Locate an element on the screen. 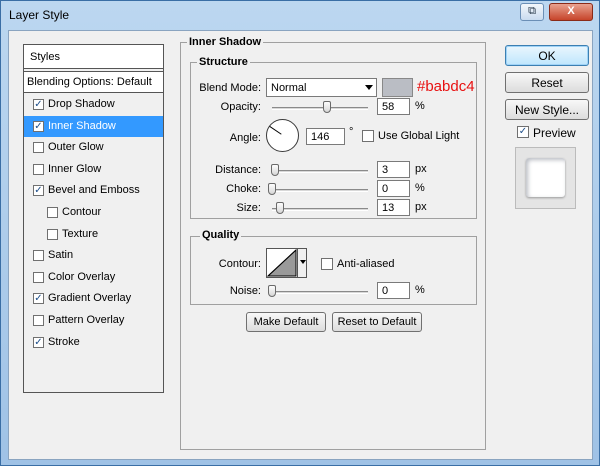  size-unit: px is located at coordinates (421, 207).